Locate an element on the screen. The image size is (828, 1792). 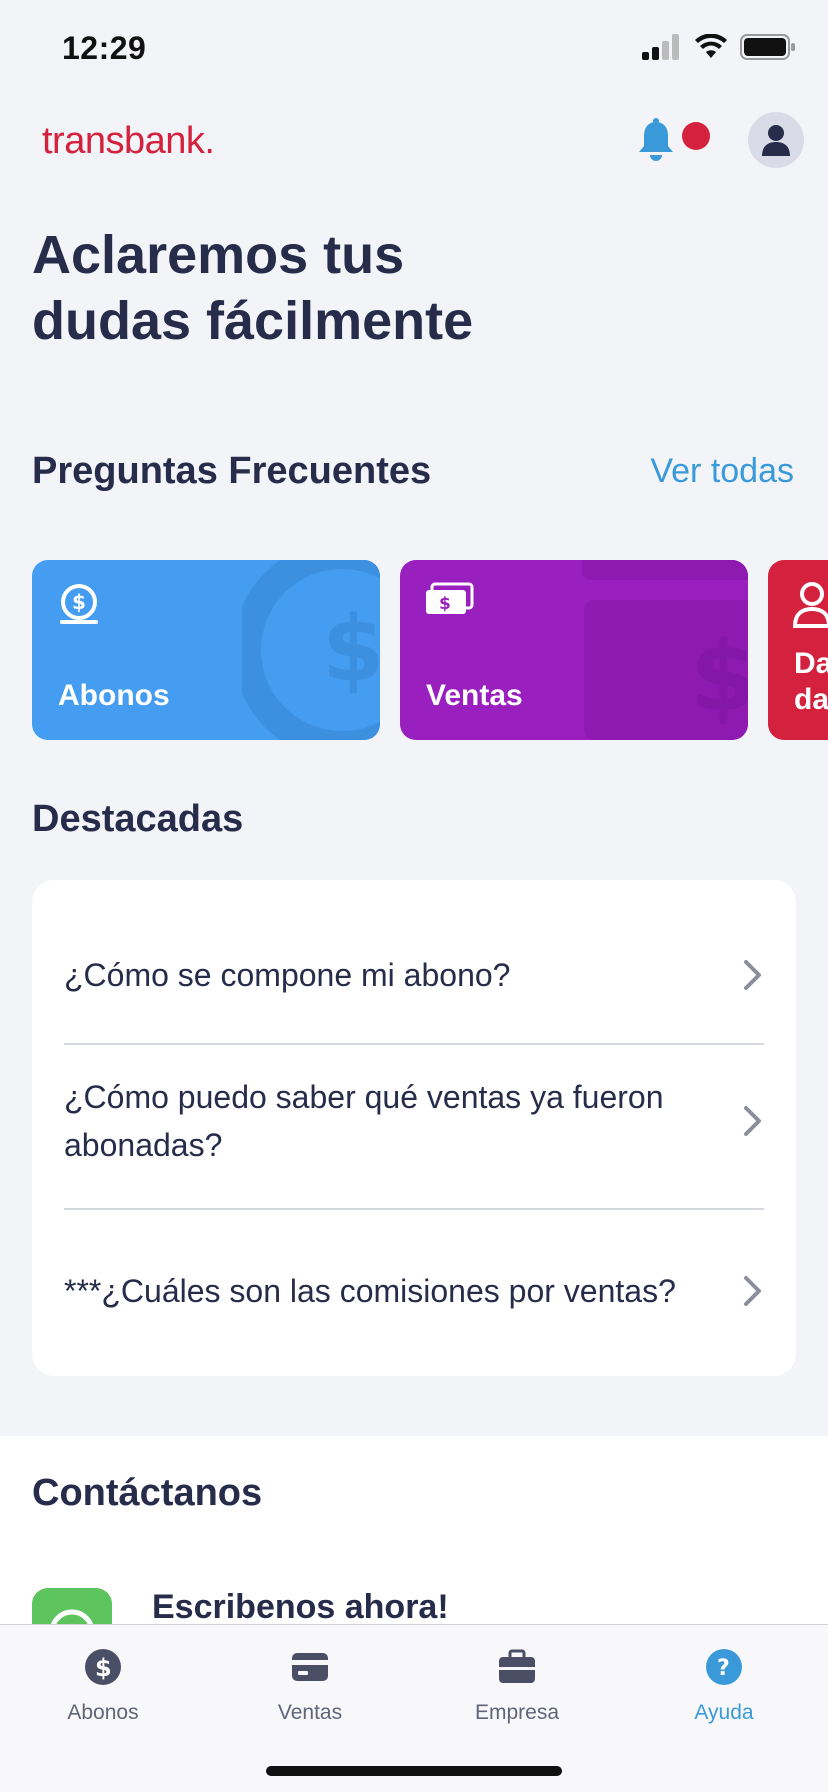
coin-icon: $ is located at coordinates (79, 604).